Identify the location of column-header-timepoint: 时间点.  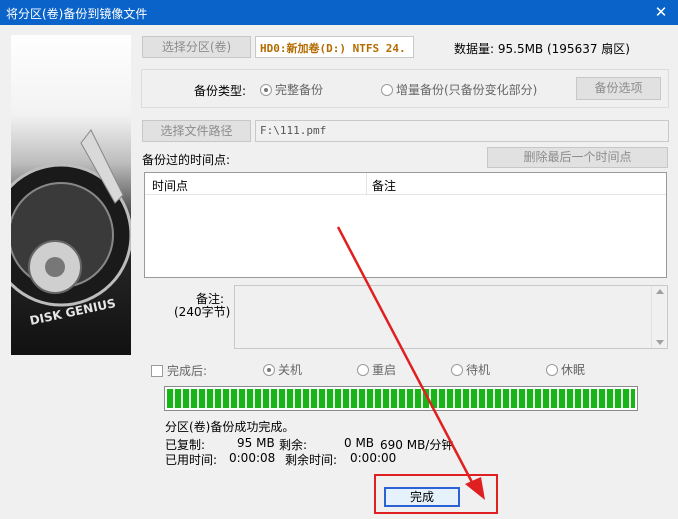
(170, 185).